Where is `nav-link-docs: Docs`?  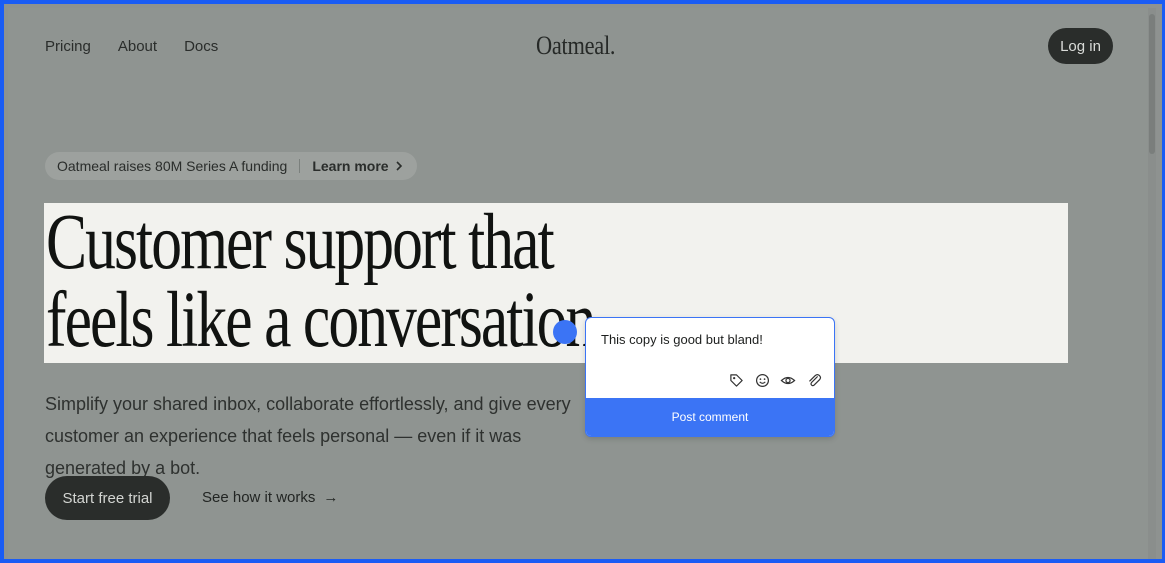
nav-link-docs: Docs is located at coordinates (201, 46).